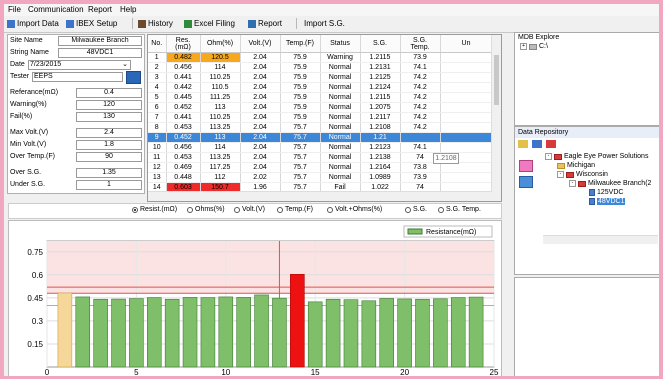  What do you see at coordinates (576, 165) in the screenshot?
I see `tree-node-michigan: Michigan` at bounding box center [576, 165].